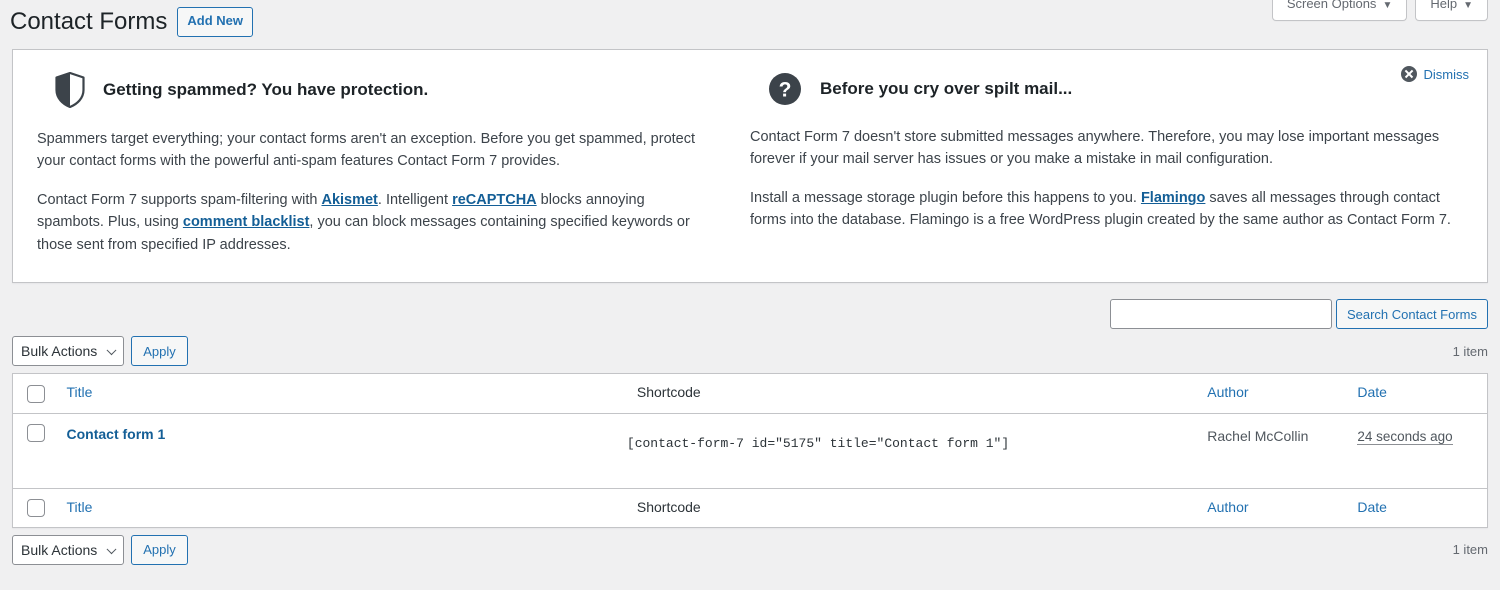 Image resolution: width=1500 pixels, height=590 pixels. What do you see at coordinates (1470, 351) in the screenshot?
I see `displaying-num-top: 1 item` at bounding box center [1470, 351].